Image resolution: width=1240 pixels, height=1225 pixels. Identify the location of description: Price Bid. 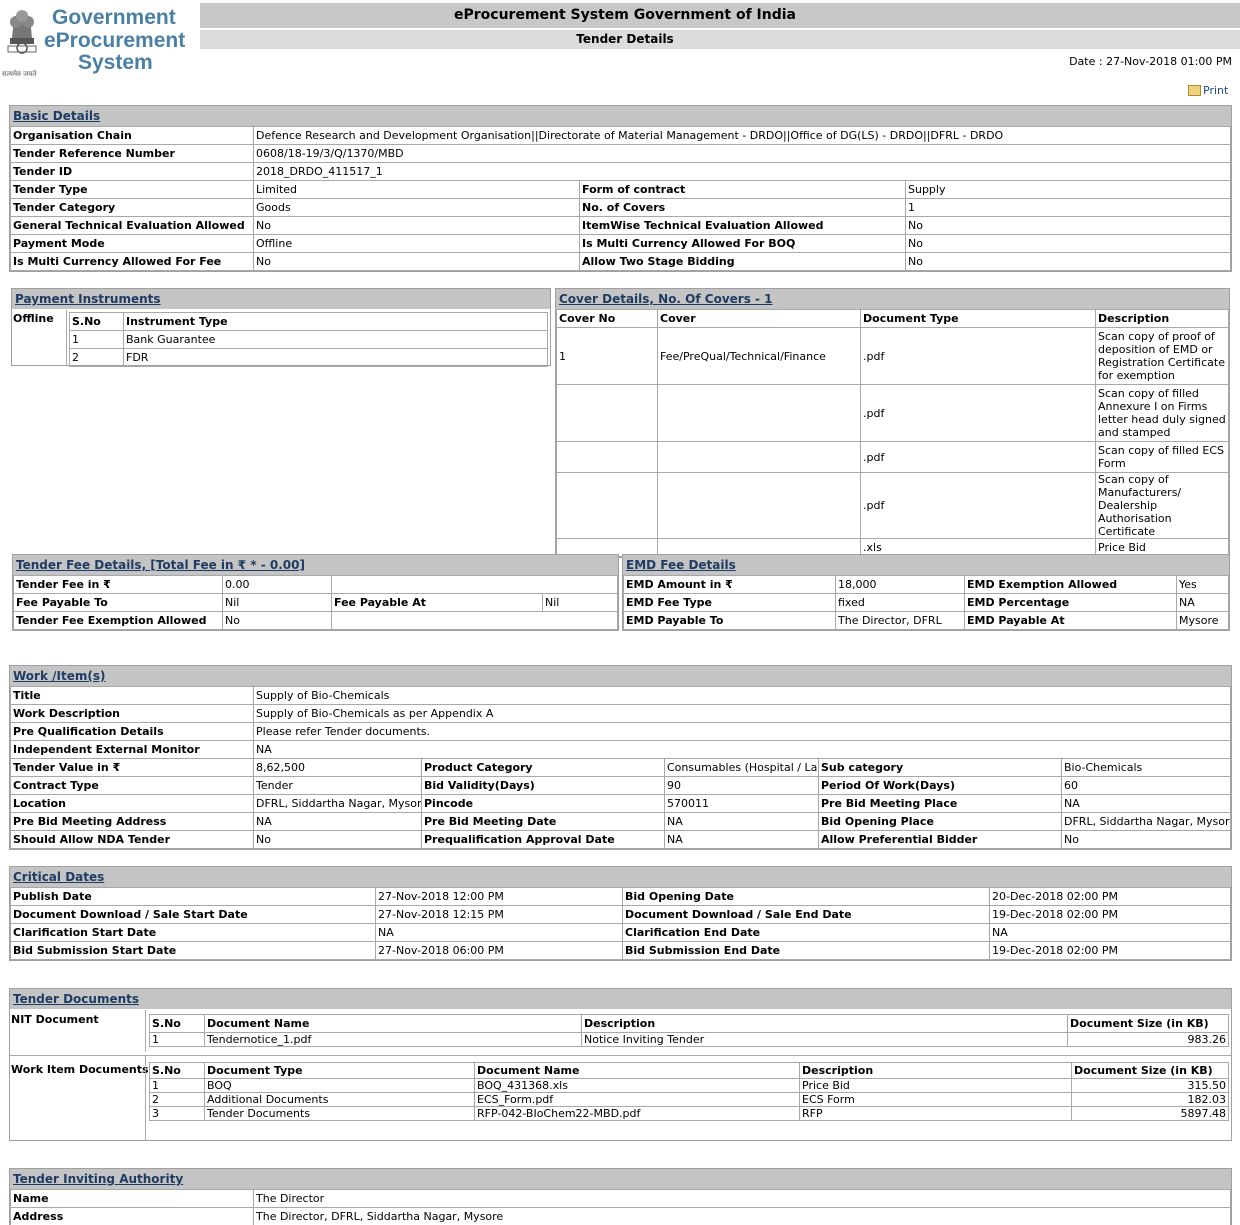
(935, 1085).